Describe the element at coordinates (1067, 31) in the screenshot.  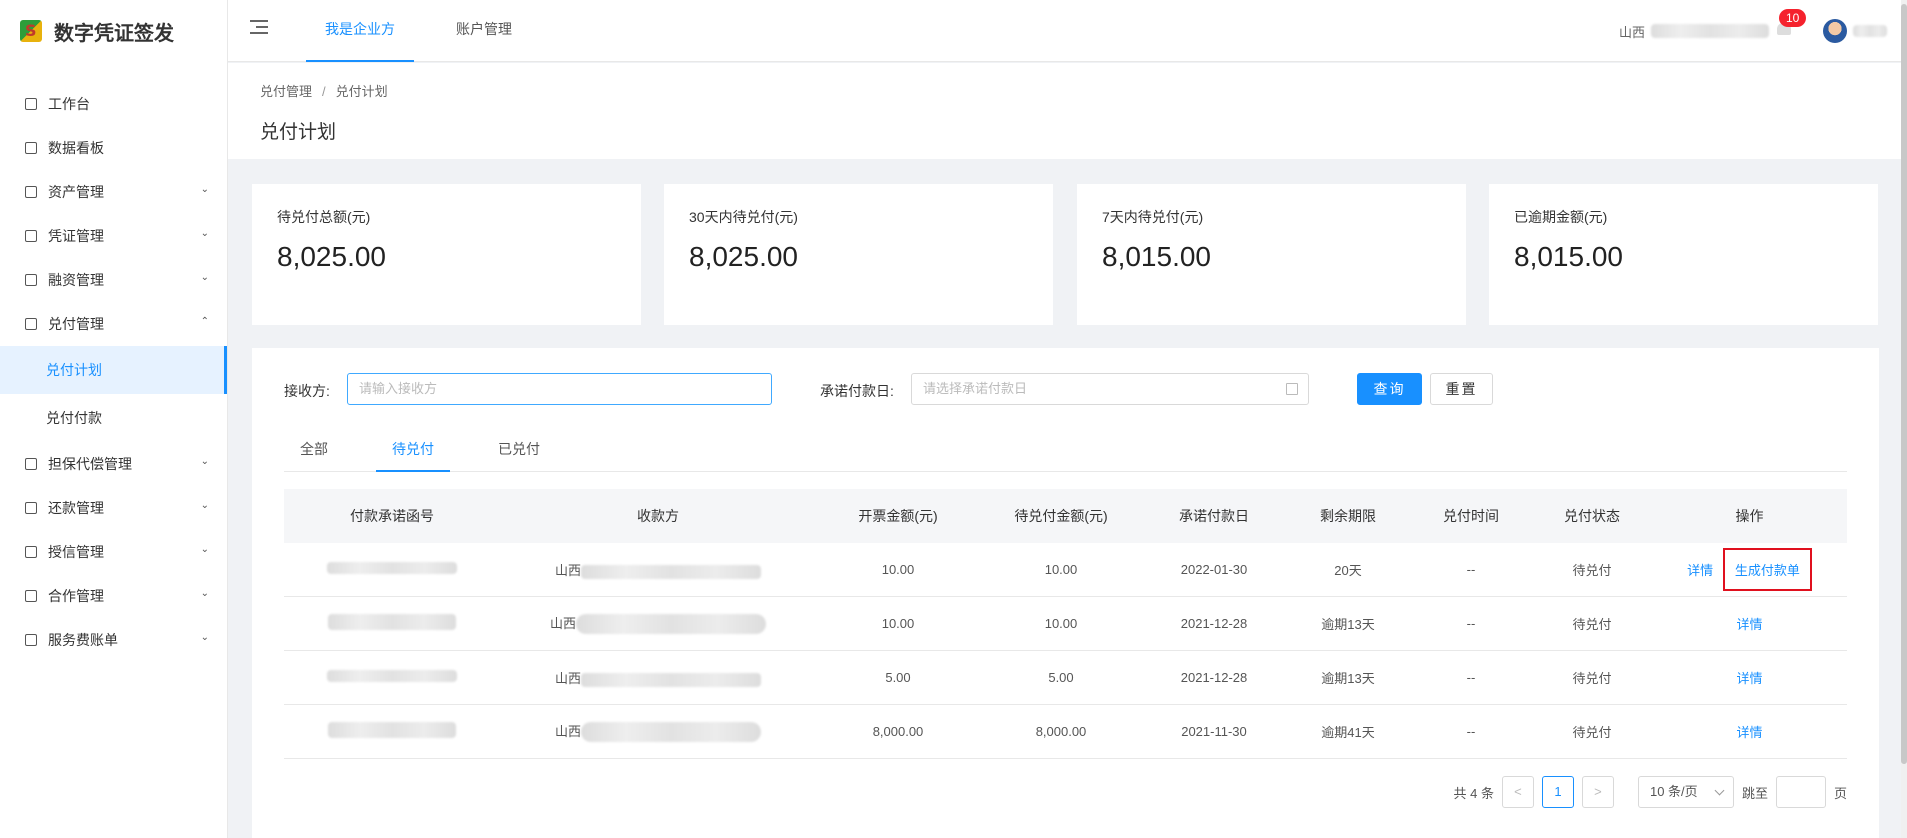
I see `top-header: 我是企业方 账户管理 山西 10` at that location.